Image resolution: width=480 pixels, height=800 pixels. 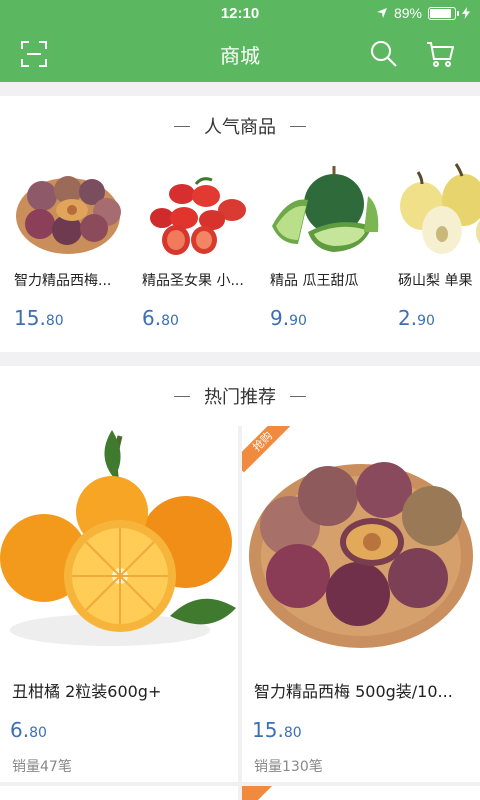 What do you see at coordinates (314, 281) in the screenshot?
I see `product-name: 精品 瓜王甜瓜` at bounding box center [314, 281].